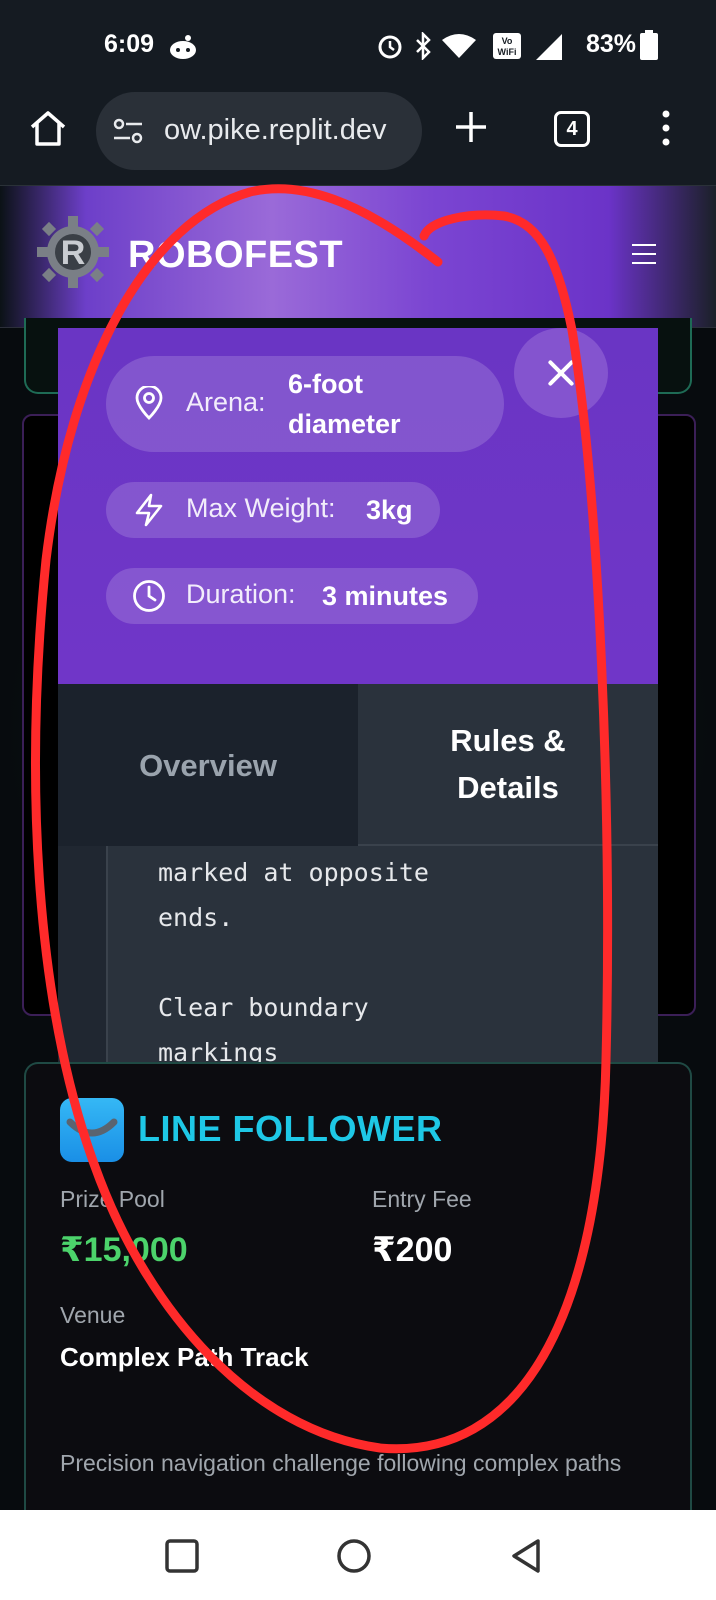 The height and width of the screenshot is (1600, 716). I want to click on line-follower-icon, so click(92, 1130).